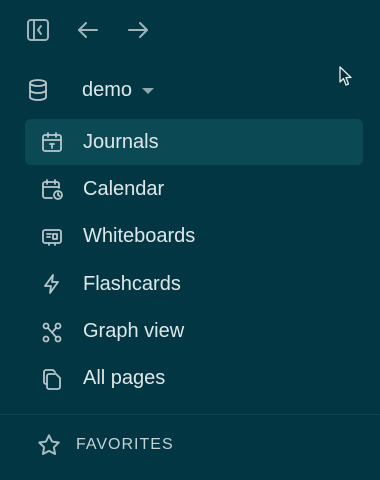 The image size is (380, 480). Describe the element at coordinates (139, 236) in the screenshot. I see `nav-item-label: Whiteboards` at that location.